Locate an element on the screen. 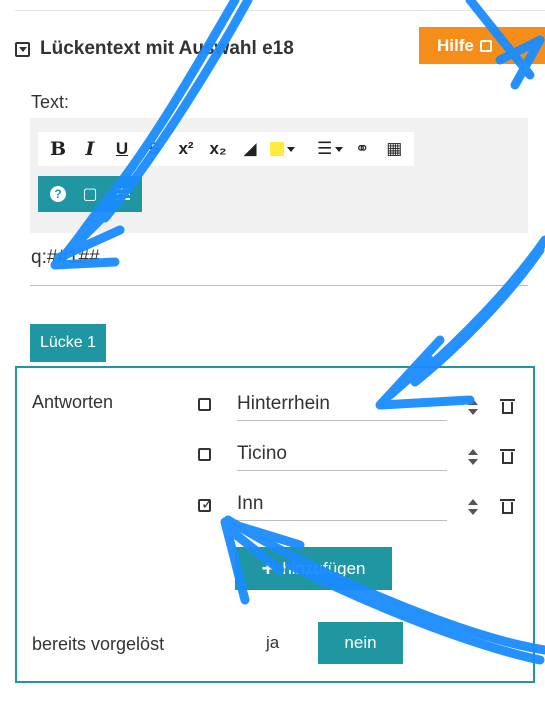 The image size is (545, 715). question-icon: ? is located at coordinates (58, 194).